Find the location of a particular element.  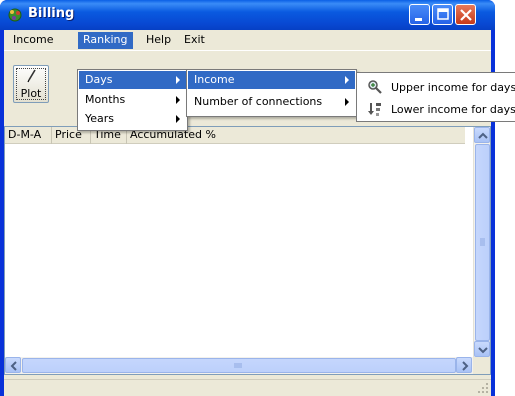

menu-item-label: Months is located at coordinates (105, 99).